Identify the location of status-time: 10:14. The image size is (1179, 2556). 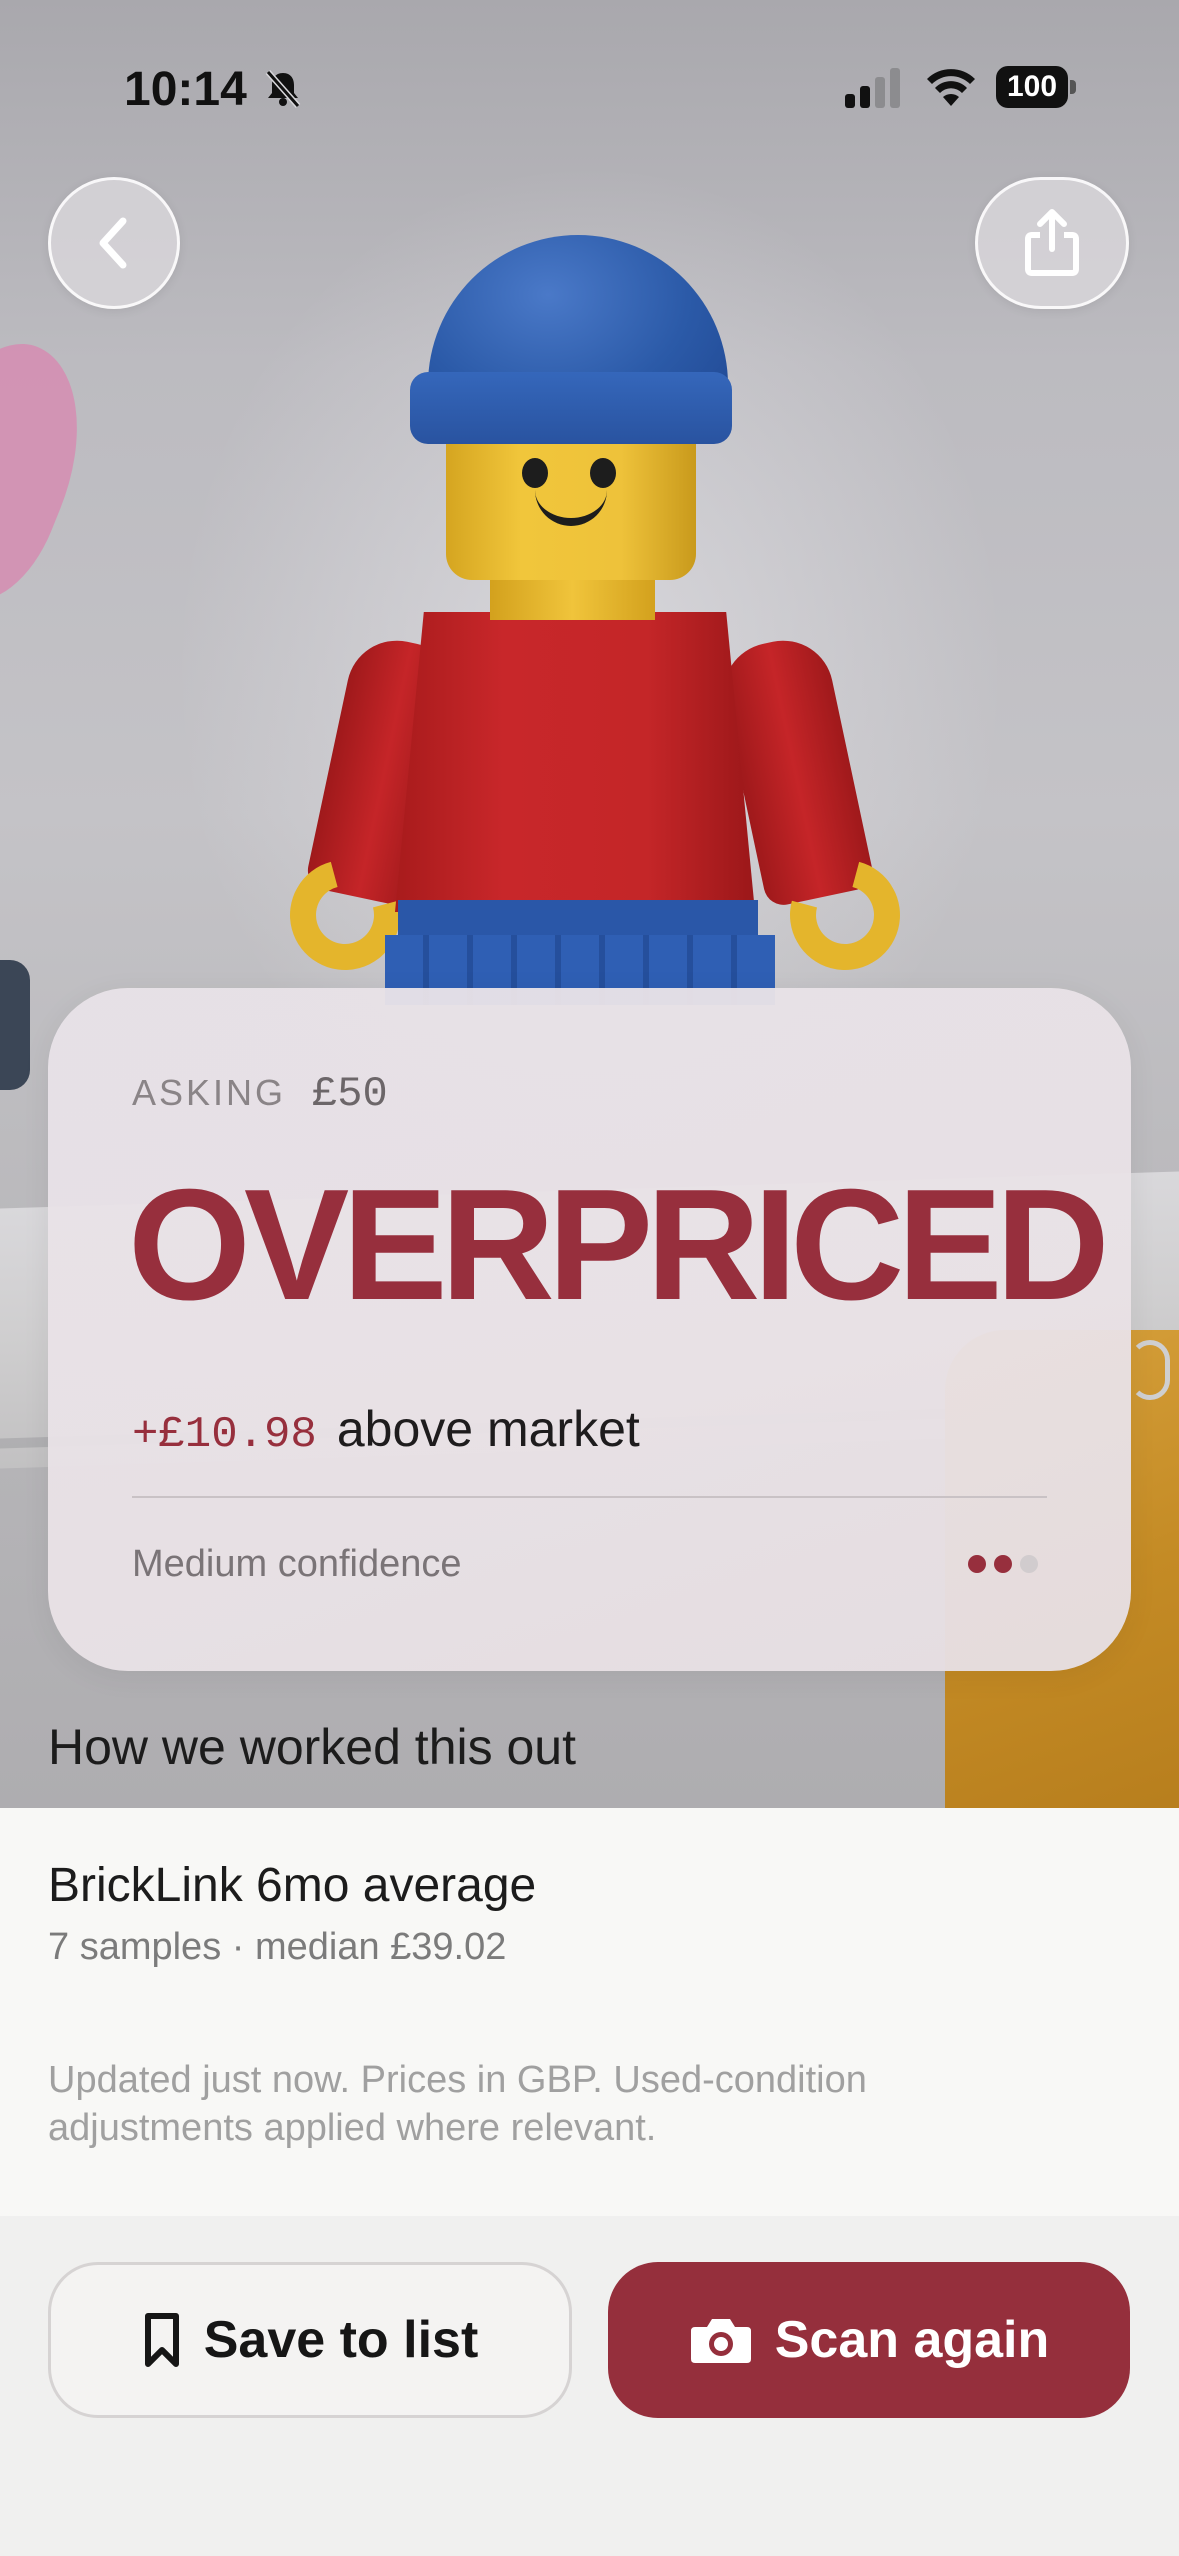
(185, 89).